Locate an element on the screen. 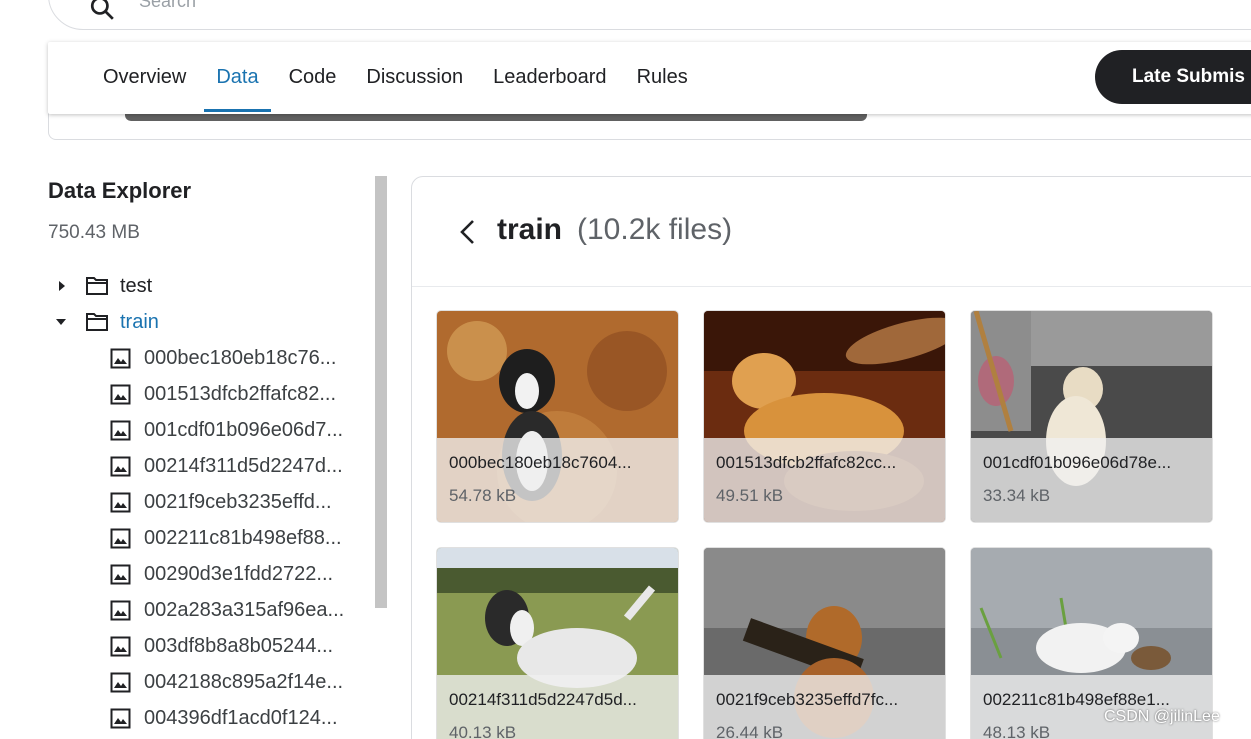  card-file-size: 26.44 kB is located at coordinates (750, 731).